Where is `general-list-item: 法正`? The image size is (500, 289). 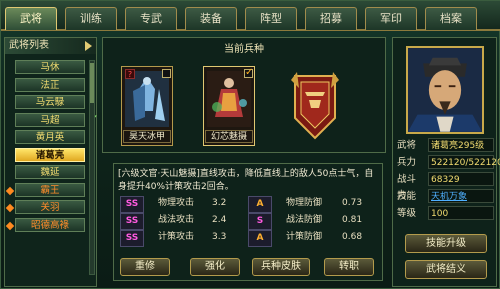
general-list-item: 法正 is located at coordinates (50, 84).